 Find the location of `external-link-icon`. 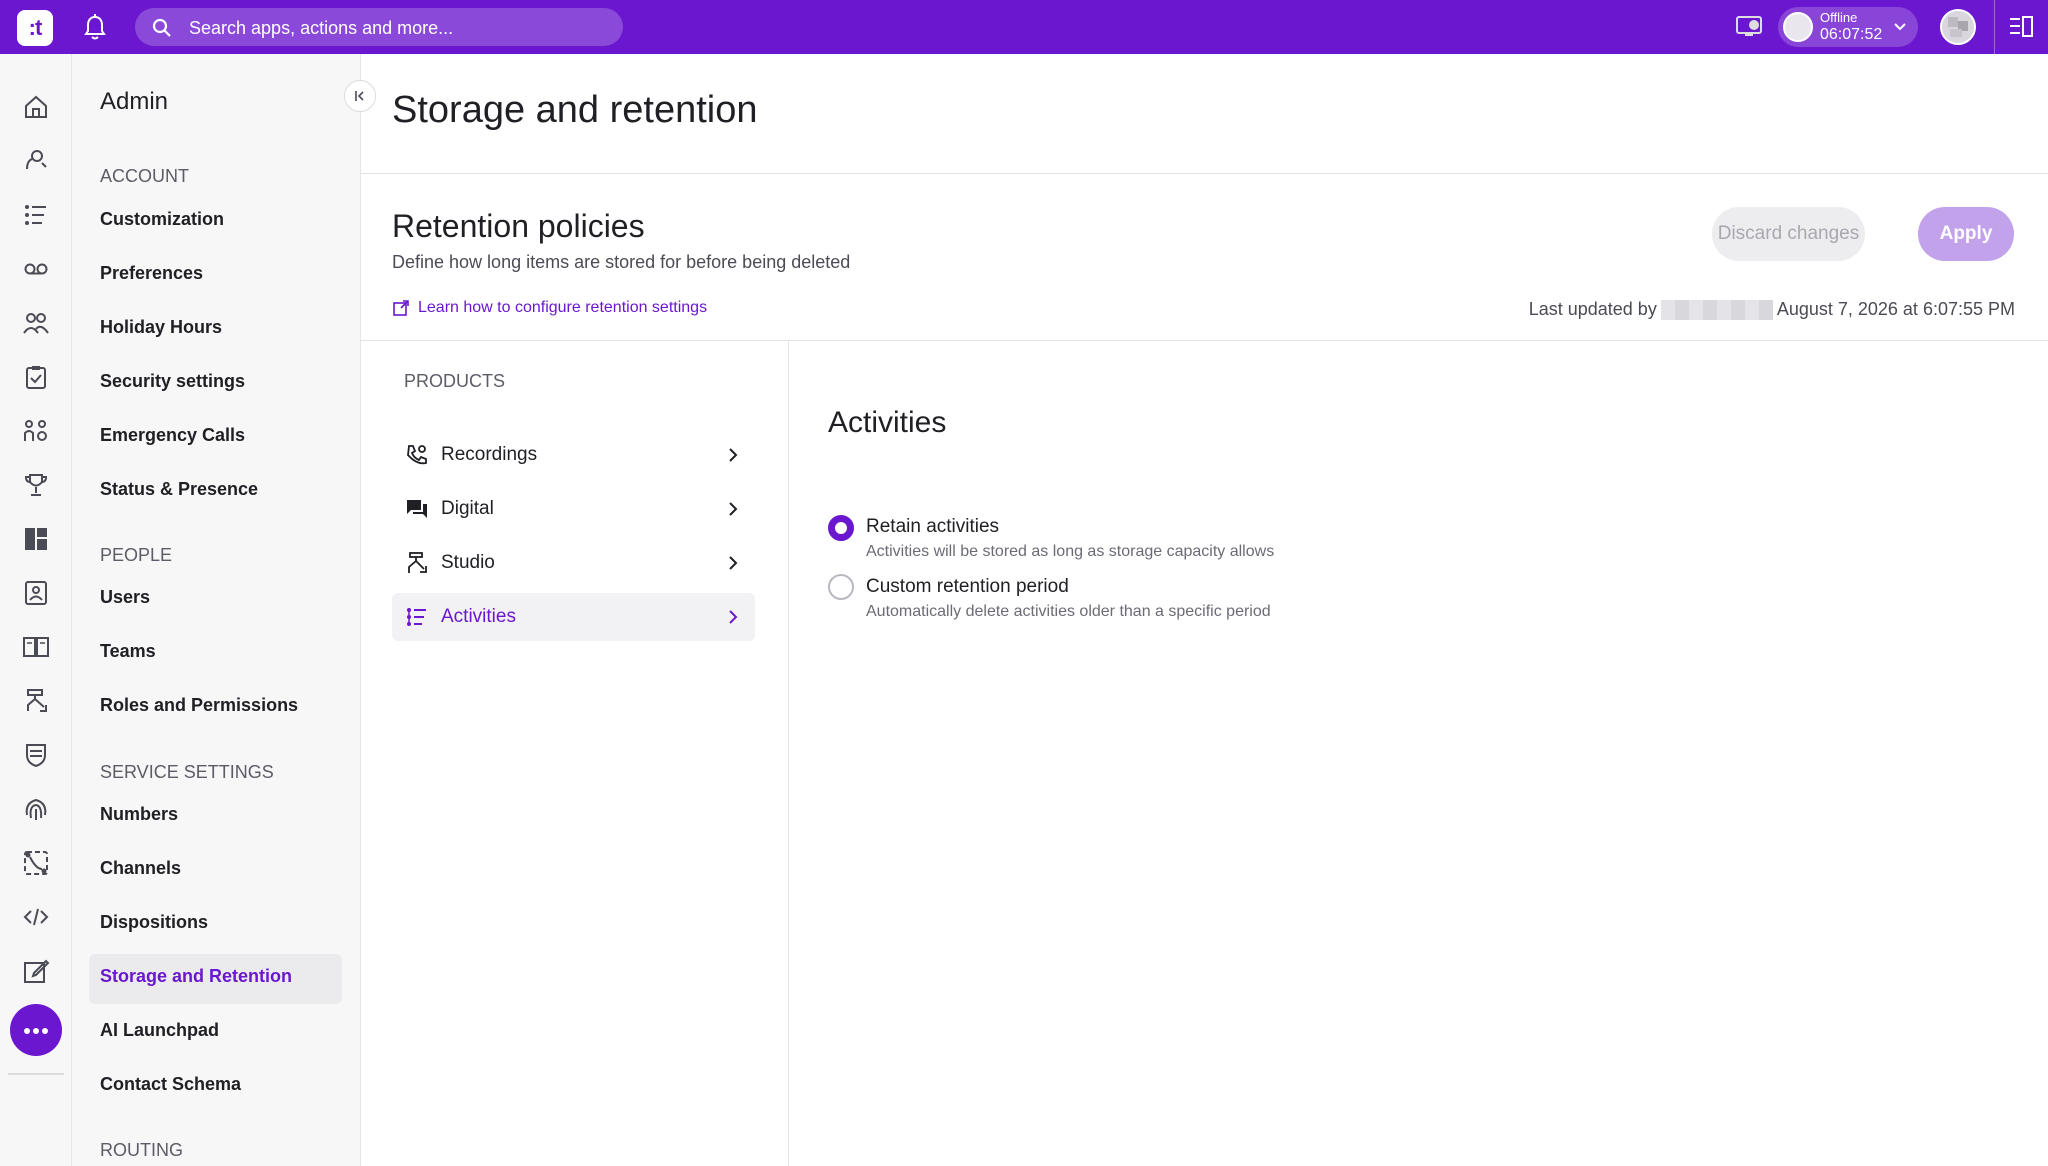

external-link-icon is located at coordinates (401, 308).